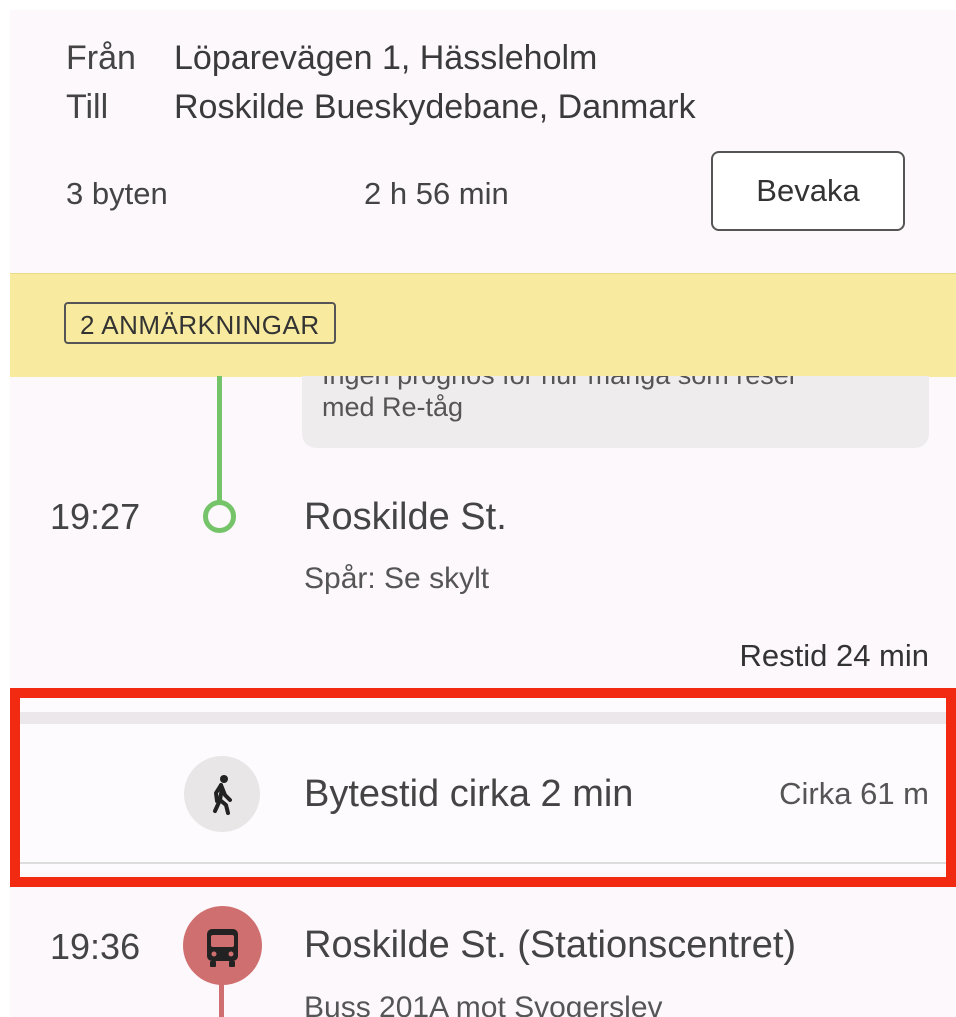 The width and height of the screenshot is (956, 1017). What do you see at coordinates (117, 193) in the screenshot?
I see `changes-count: 3 byten` at bounding box center [117, 193].